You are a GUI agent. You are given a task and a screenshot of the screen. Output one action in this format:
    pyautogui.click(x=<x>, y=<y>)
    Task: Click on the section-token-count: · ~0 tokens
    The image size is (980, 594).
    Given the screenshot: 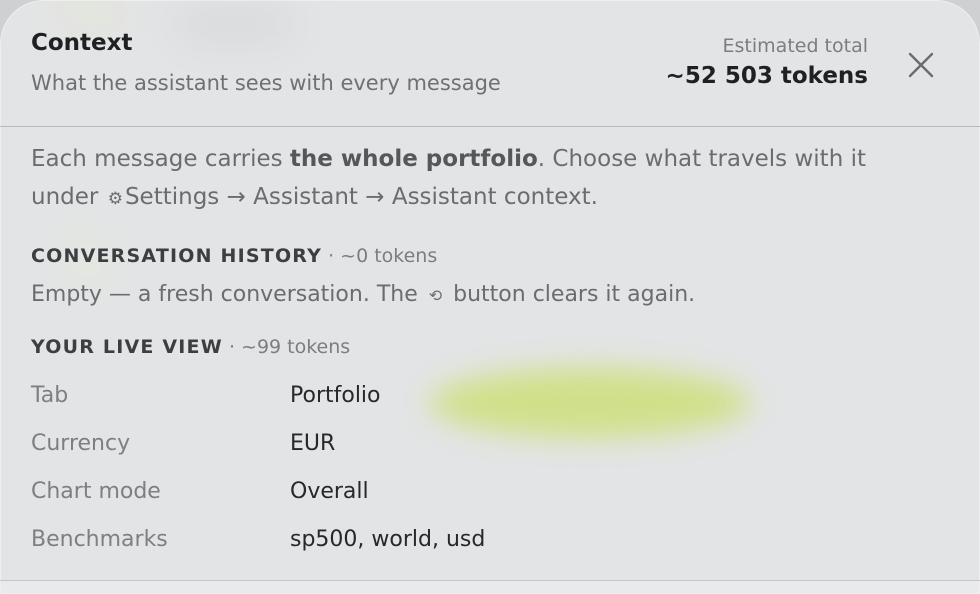 What is the action you would take?
    pyautogui.click(x=380, y=256)
    